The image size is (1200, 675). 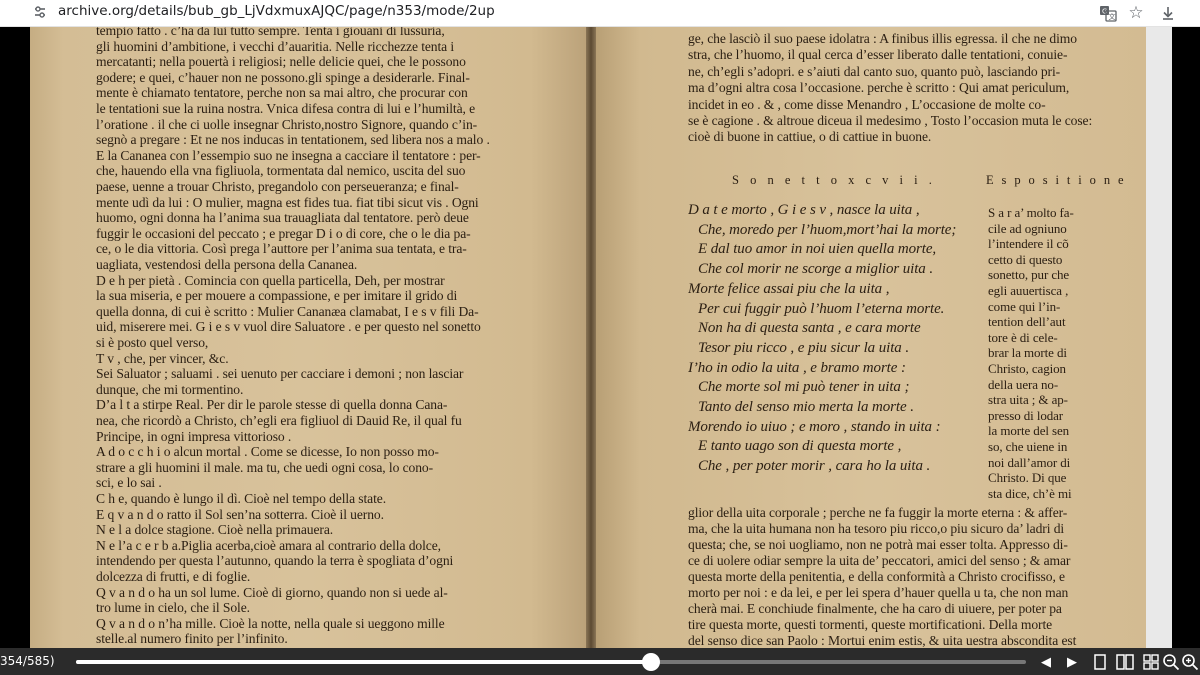 I want to click on exposition-line: sonetto, pur che, so click(x=1029, y=275).